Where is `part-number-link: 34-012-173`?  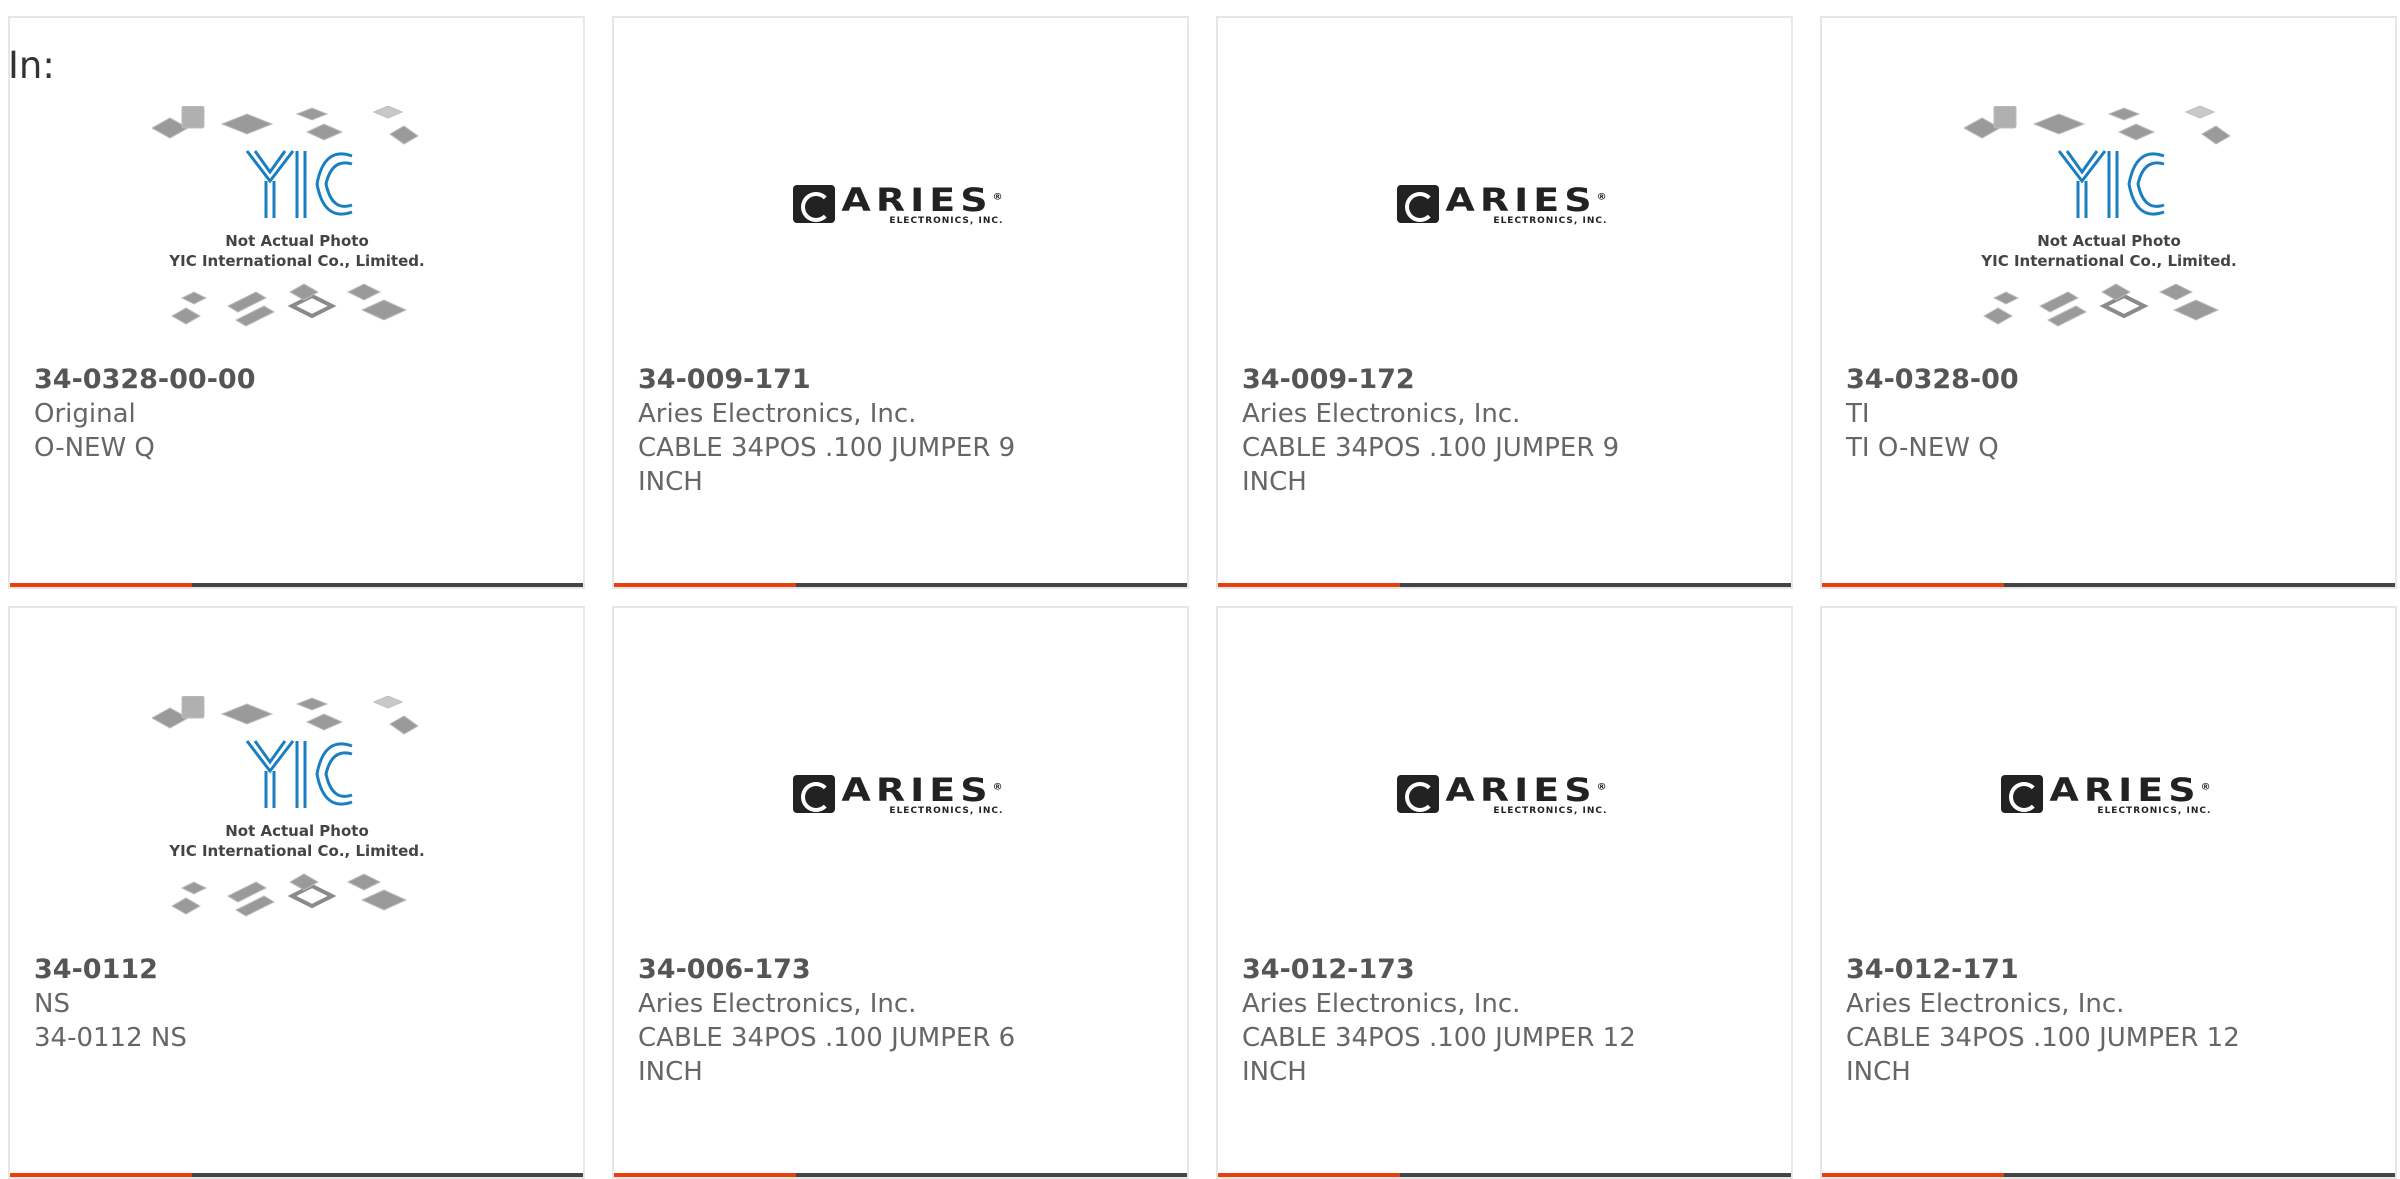
part-number-link: 34-012-173 is located at coordinates (1457, 970).